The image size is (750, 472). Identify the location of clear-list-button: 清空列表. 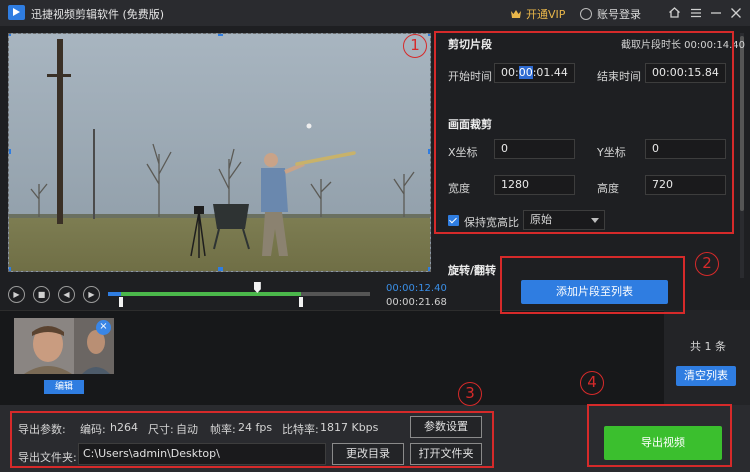
(706, 376).